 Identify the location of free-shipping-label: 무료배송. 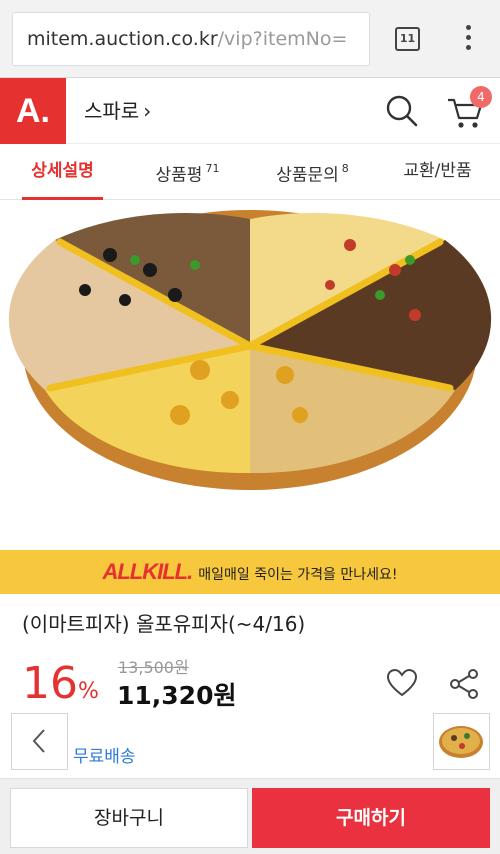
(104, 754).